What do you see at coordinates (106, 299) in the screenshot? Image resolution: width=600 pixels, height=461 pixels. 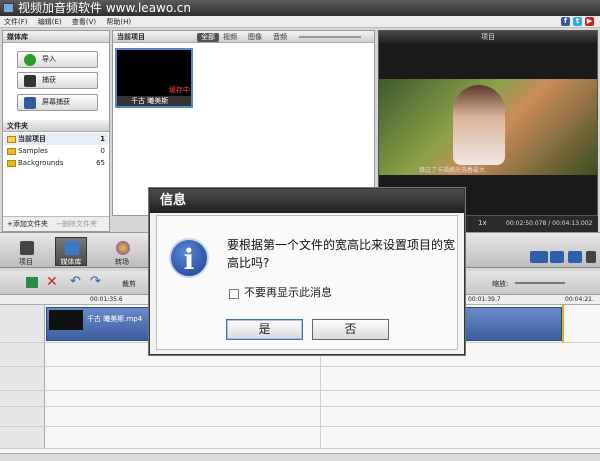 I see `ruler-tick: 00:01:35.6` at bounding box center [106, 299].